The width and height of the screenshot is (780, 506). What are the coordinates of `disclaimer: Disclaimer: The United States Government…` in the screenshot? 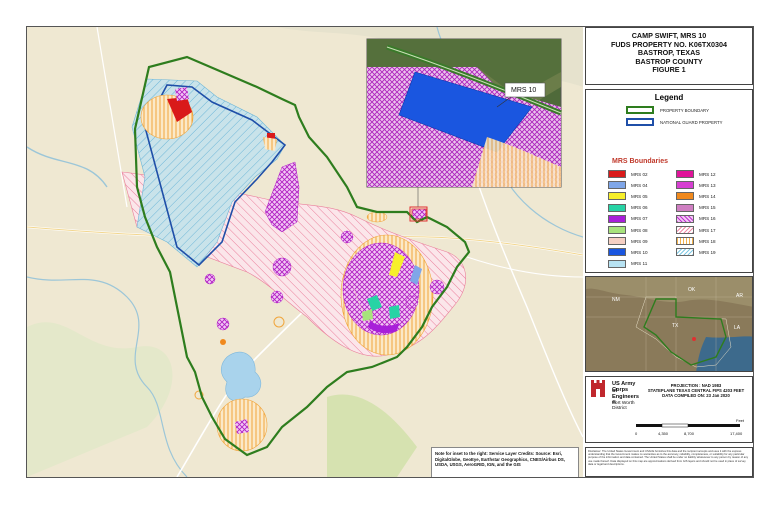 It's located at (669, 462).